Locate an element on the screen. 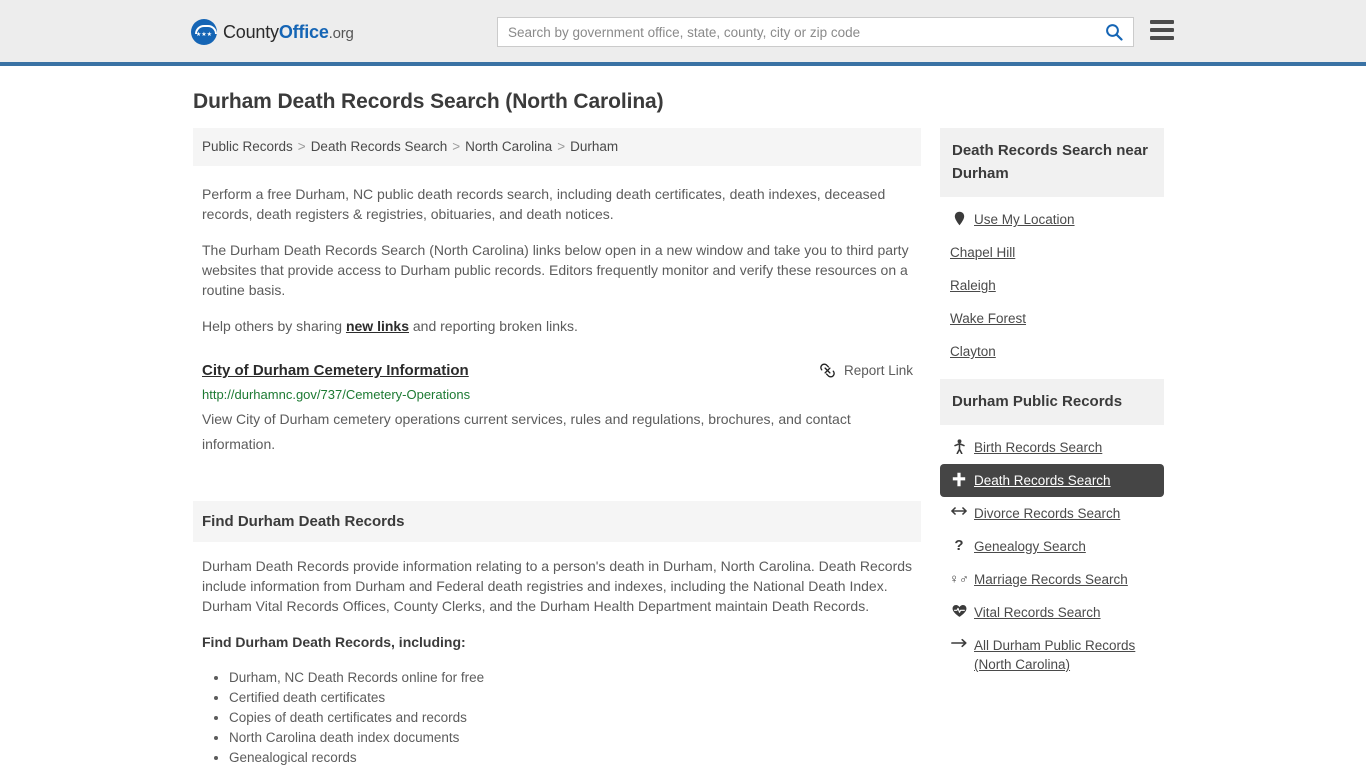 The image size is (1366, 768). sidebar-item-use-my-location: Use My Location is located at coordinates (1052, 219).